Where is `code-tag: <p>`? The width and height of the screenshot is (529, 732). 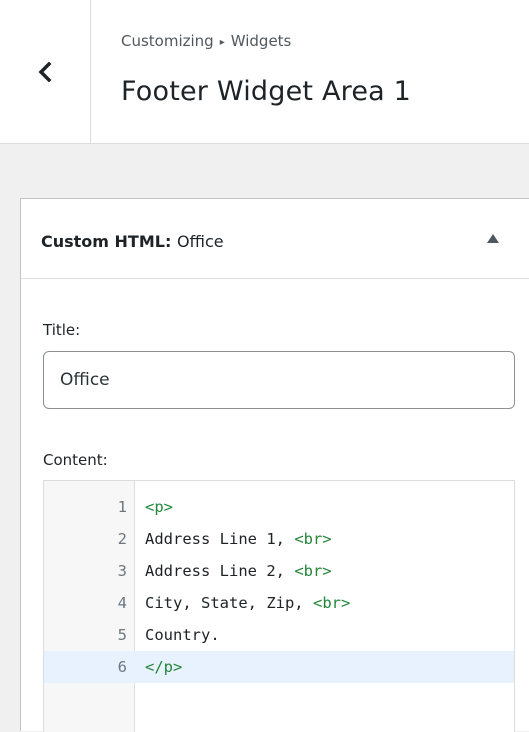 code-tag: <p> is located at coordinates (159, 507).